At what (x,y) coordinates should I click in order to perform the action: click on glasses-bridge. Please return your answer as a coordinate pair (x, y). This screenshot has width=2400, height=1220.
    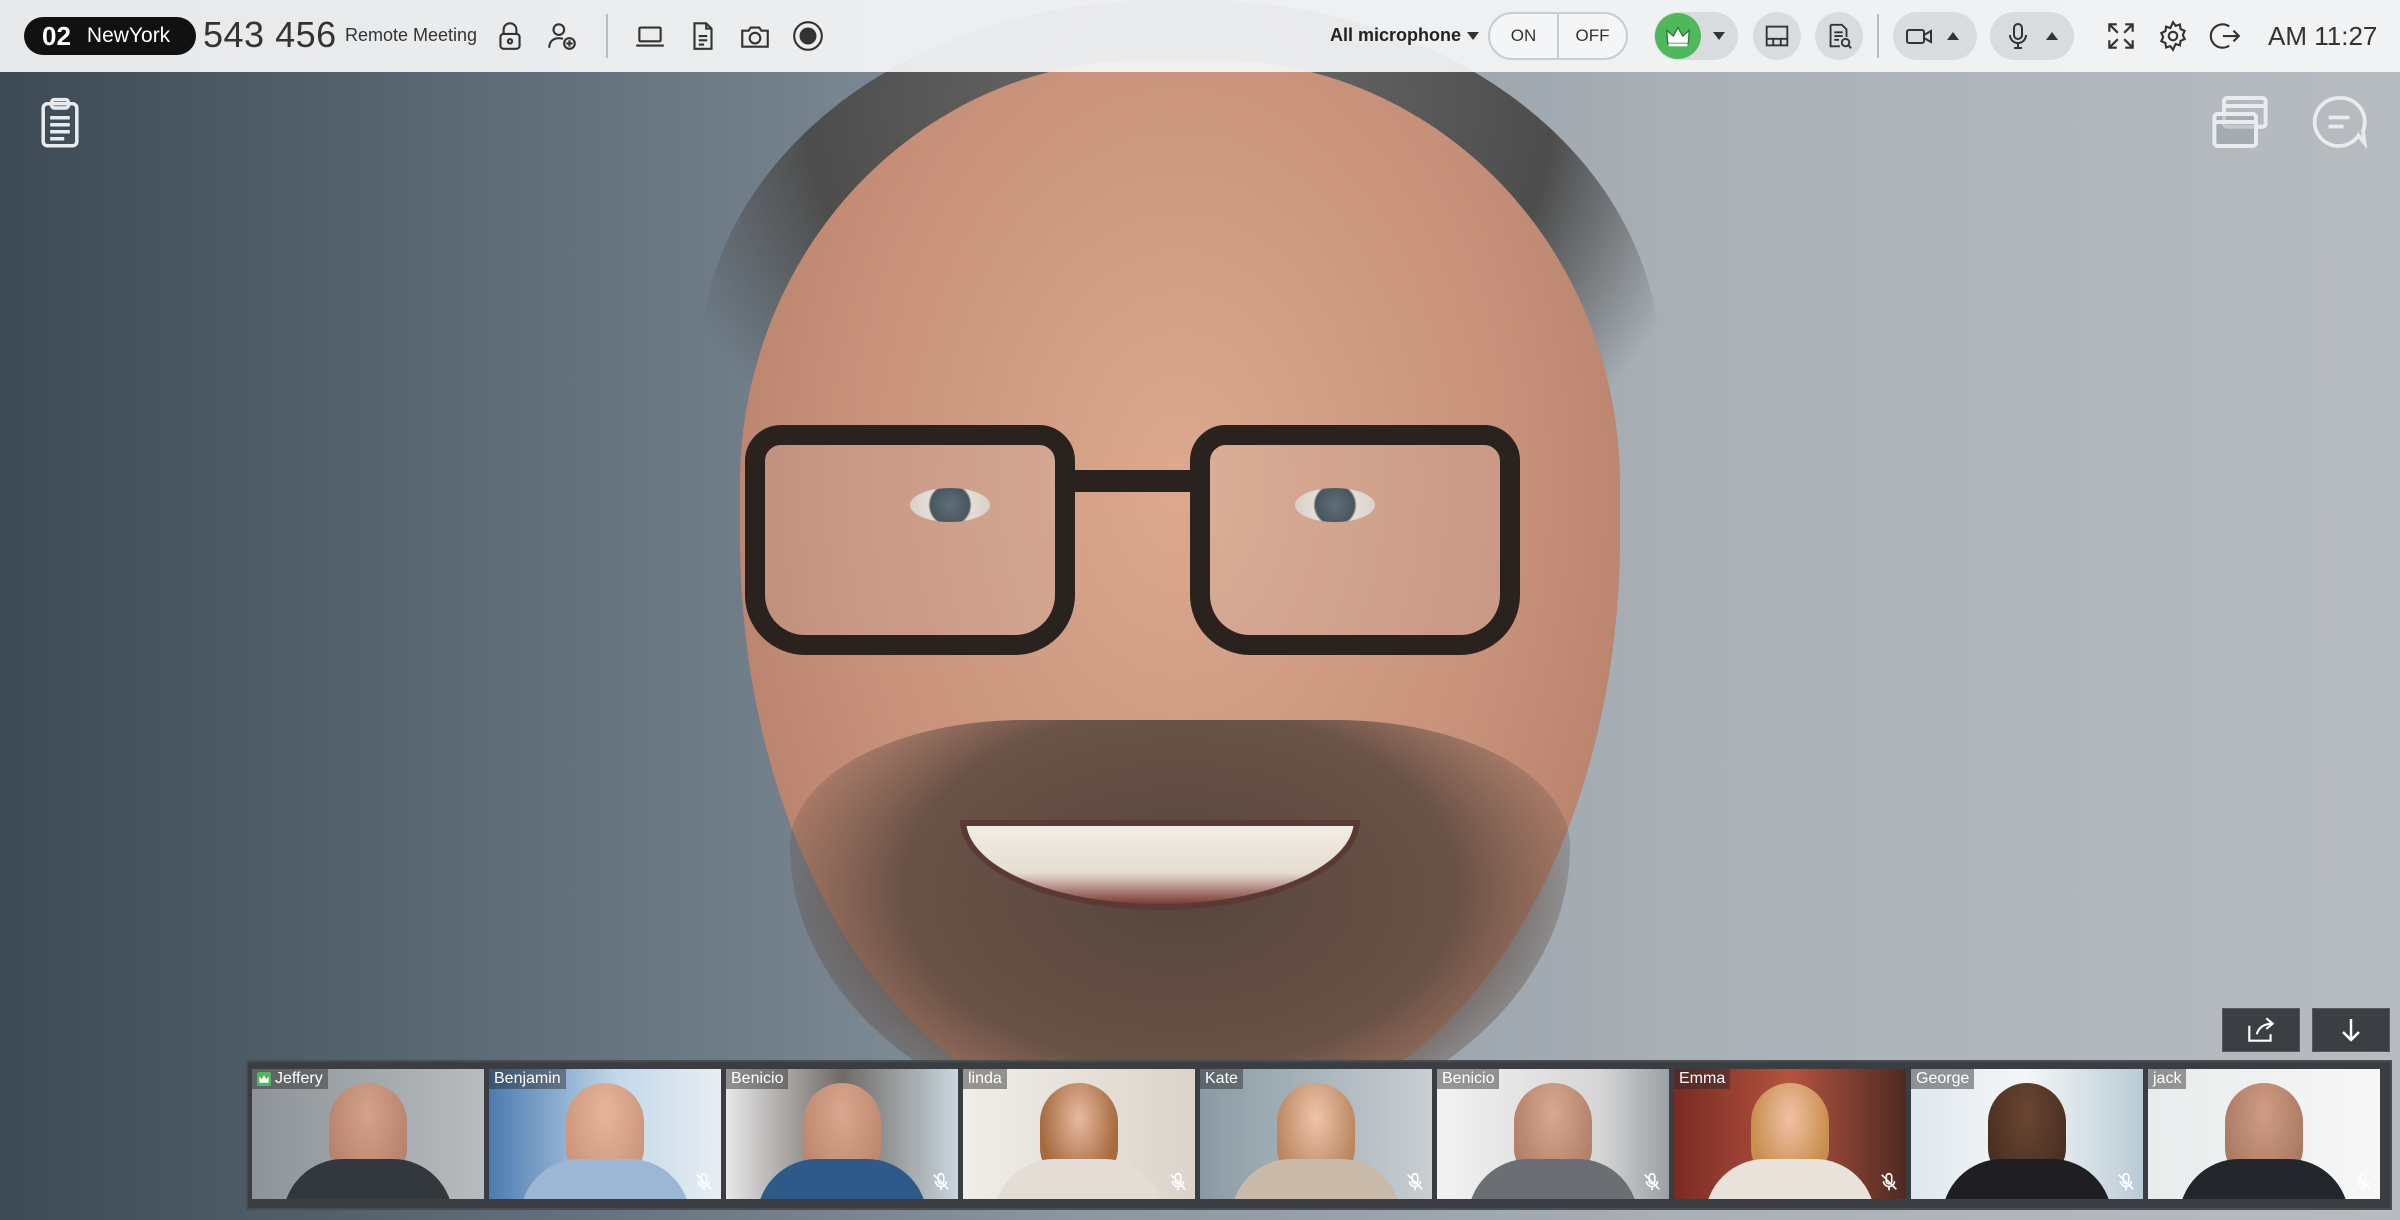
    Looking at the image, I should click on (1135, 481).